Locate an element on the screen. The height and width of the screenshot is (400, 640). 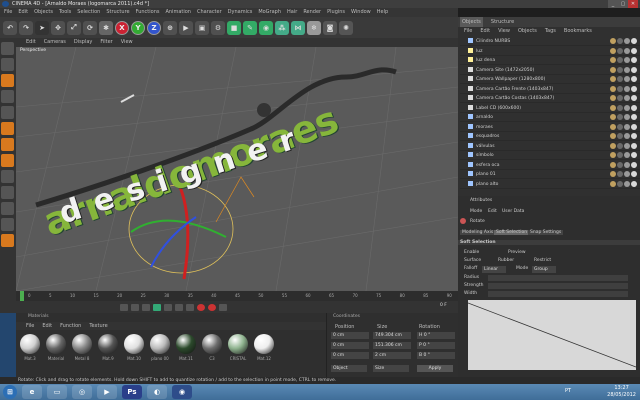
select-arrow-icon: ➤ is located at coordinates (42, 27).